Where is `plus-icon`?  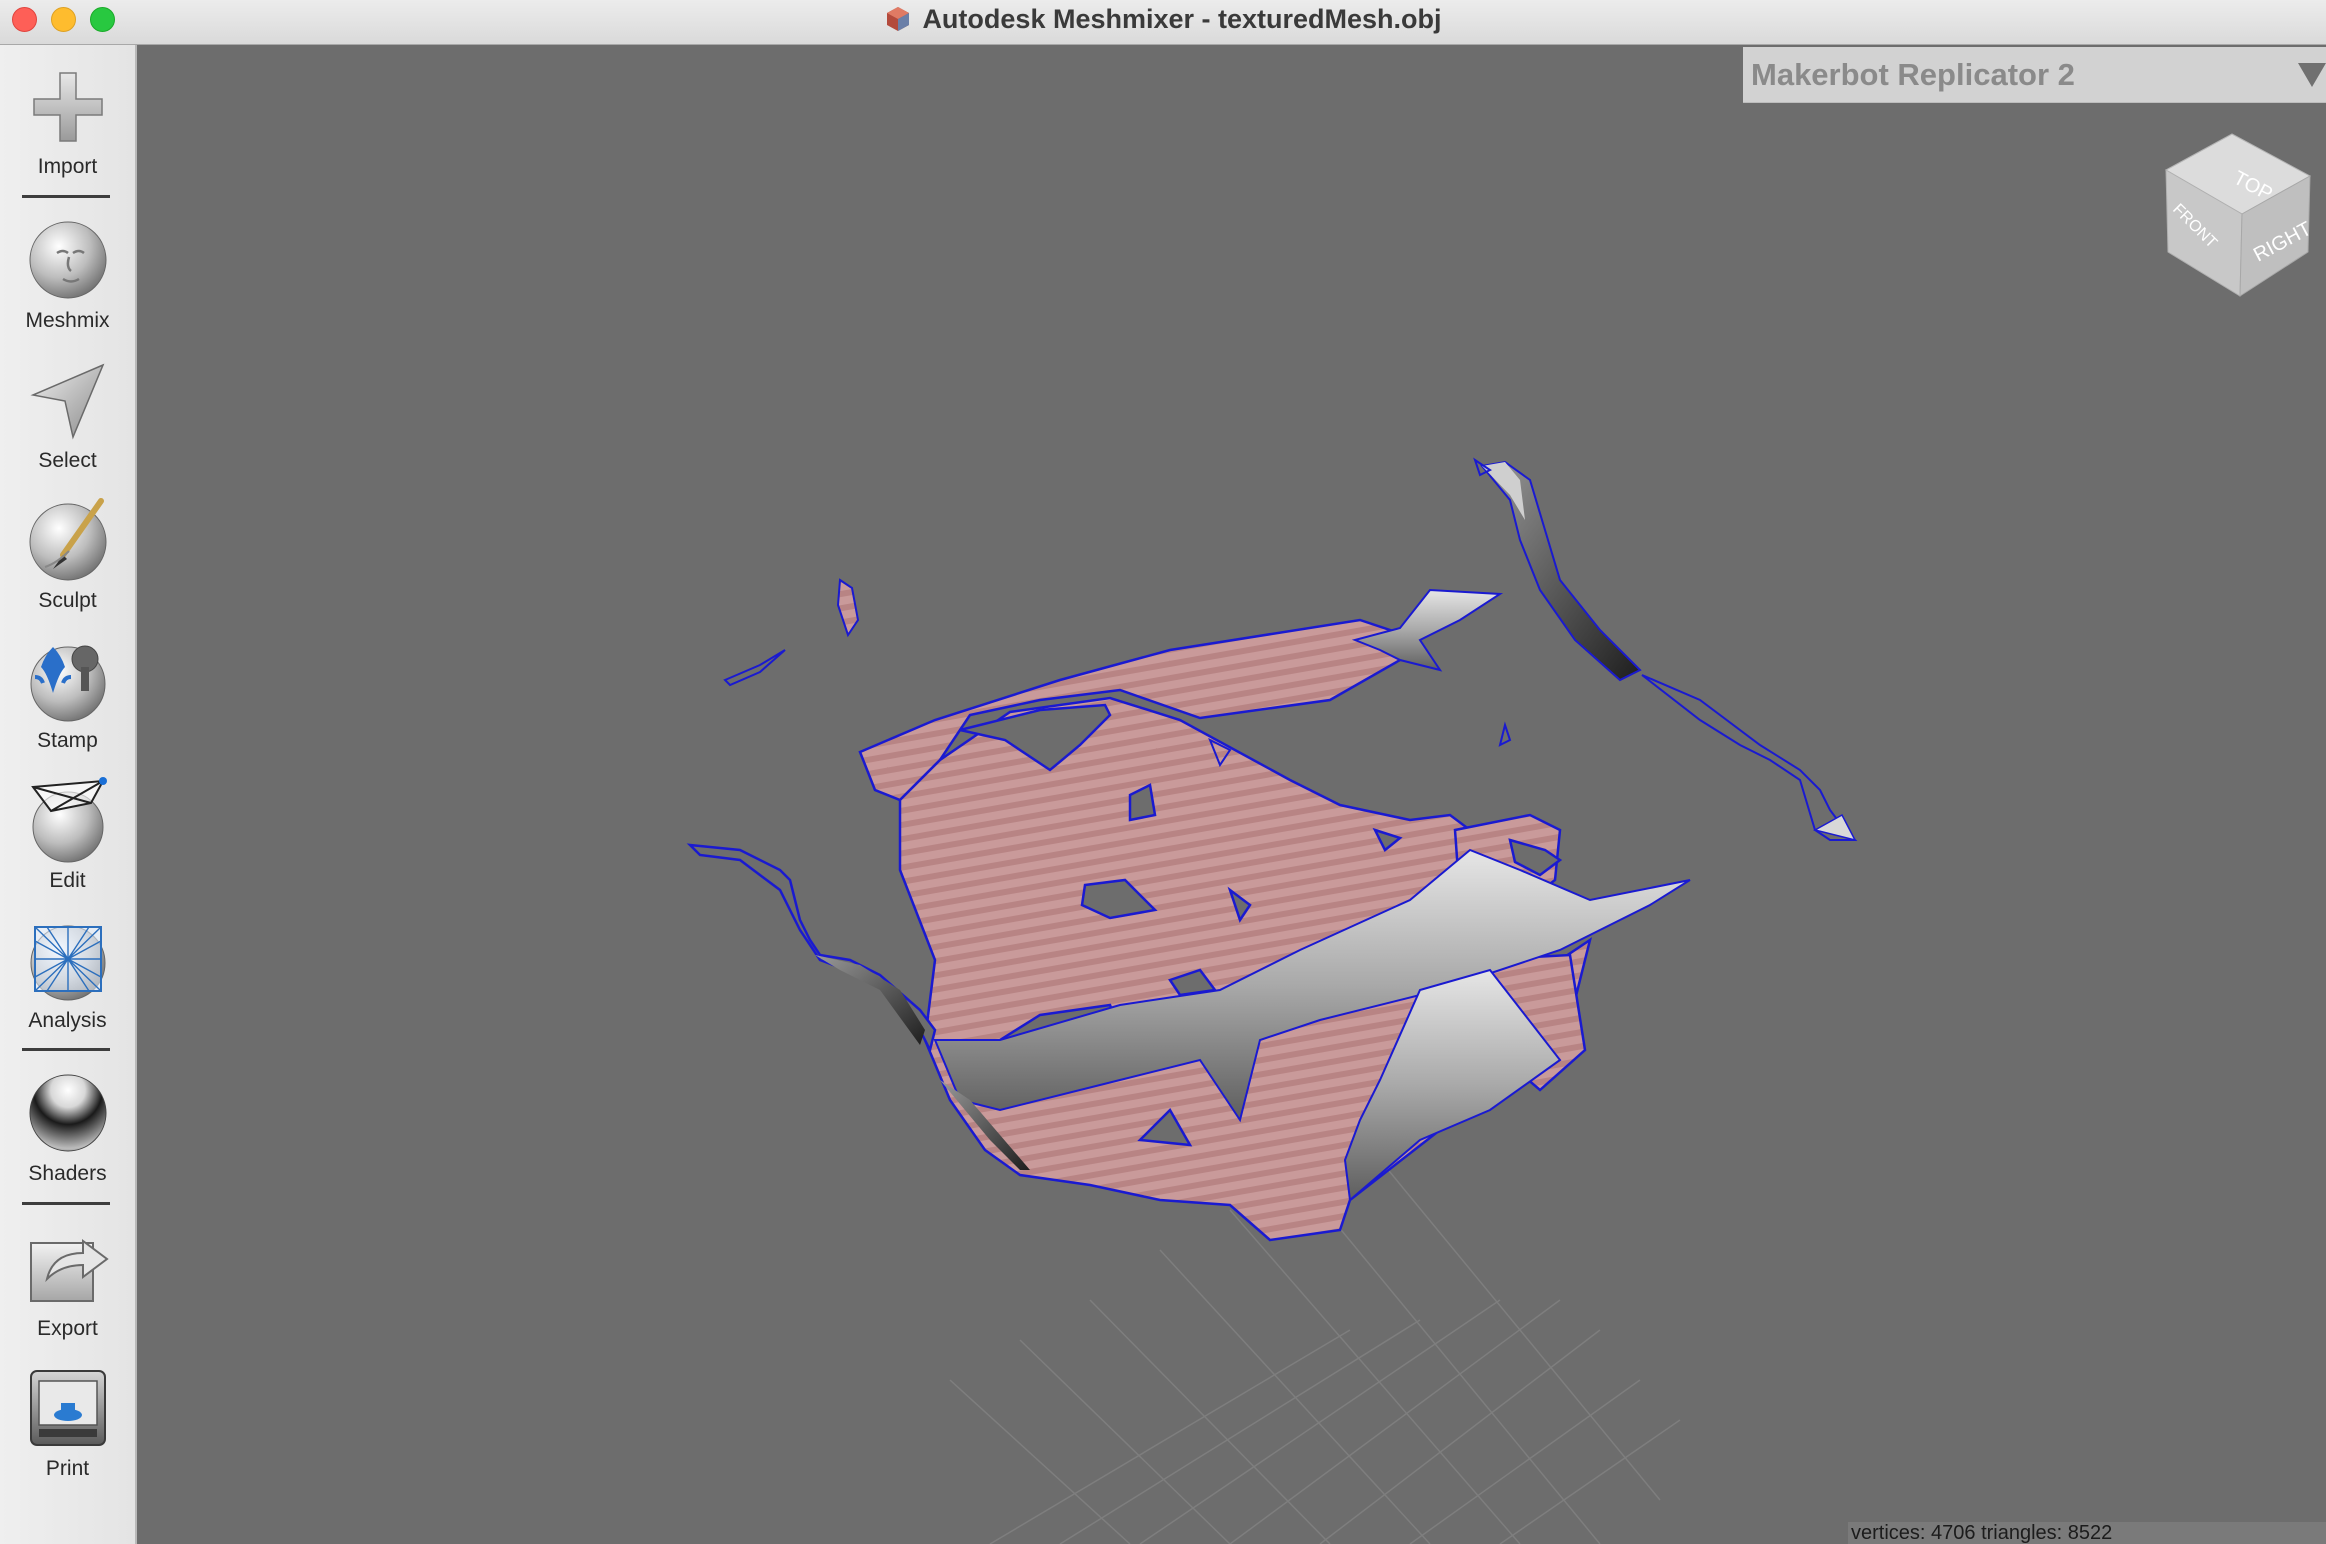
plus-icon is located at coordinates (67, 107).